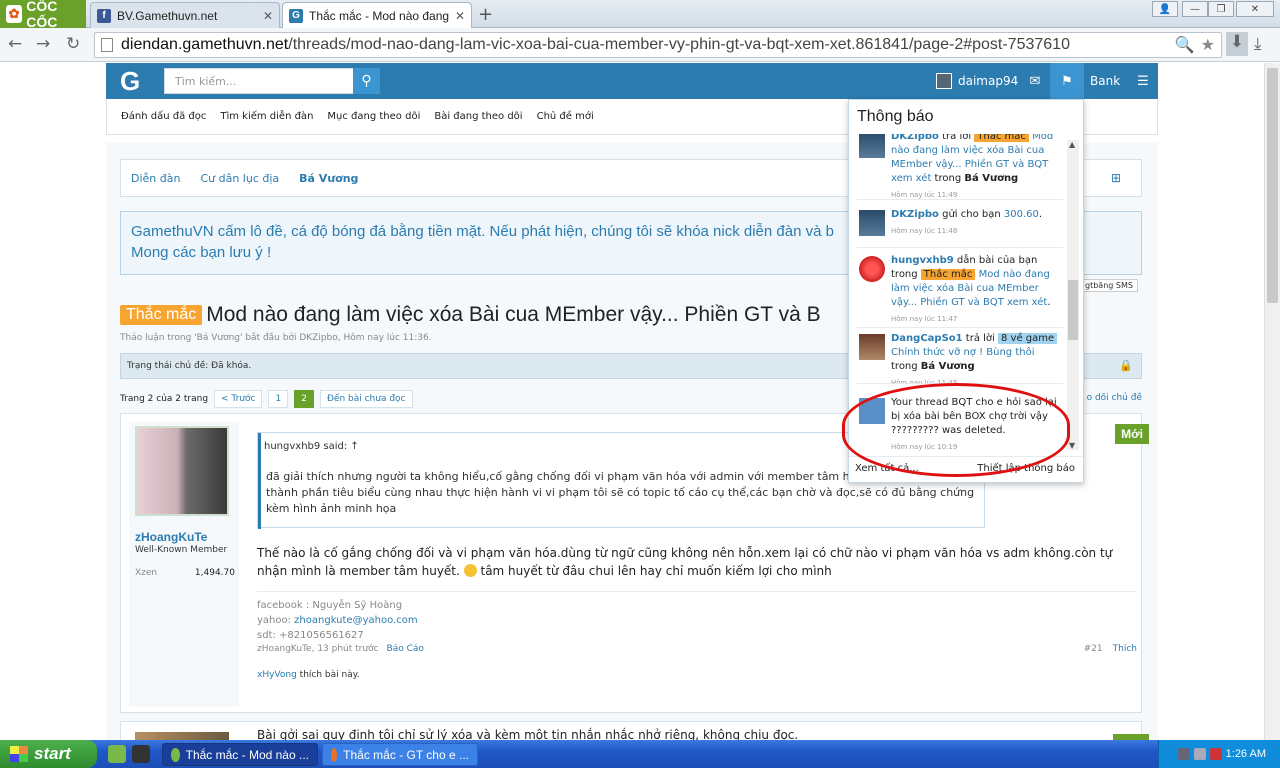 The width and height of the screenshot is (1280, 768). Describe the element at coordinates (107, 45) in the screenshot. I see `page-icon` at that location.